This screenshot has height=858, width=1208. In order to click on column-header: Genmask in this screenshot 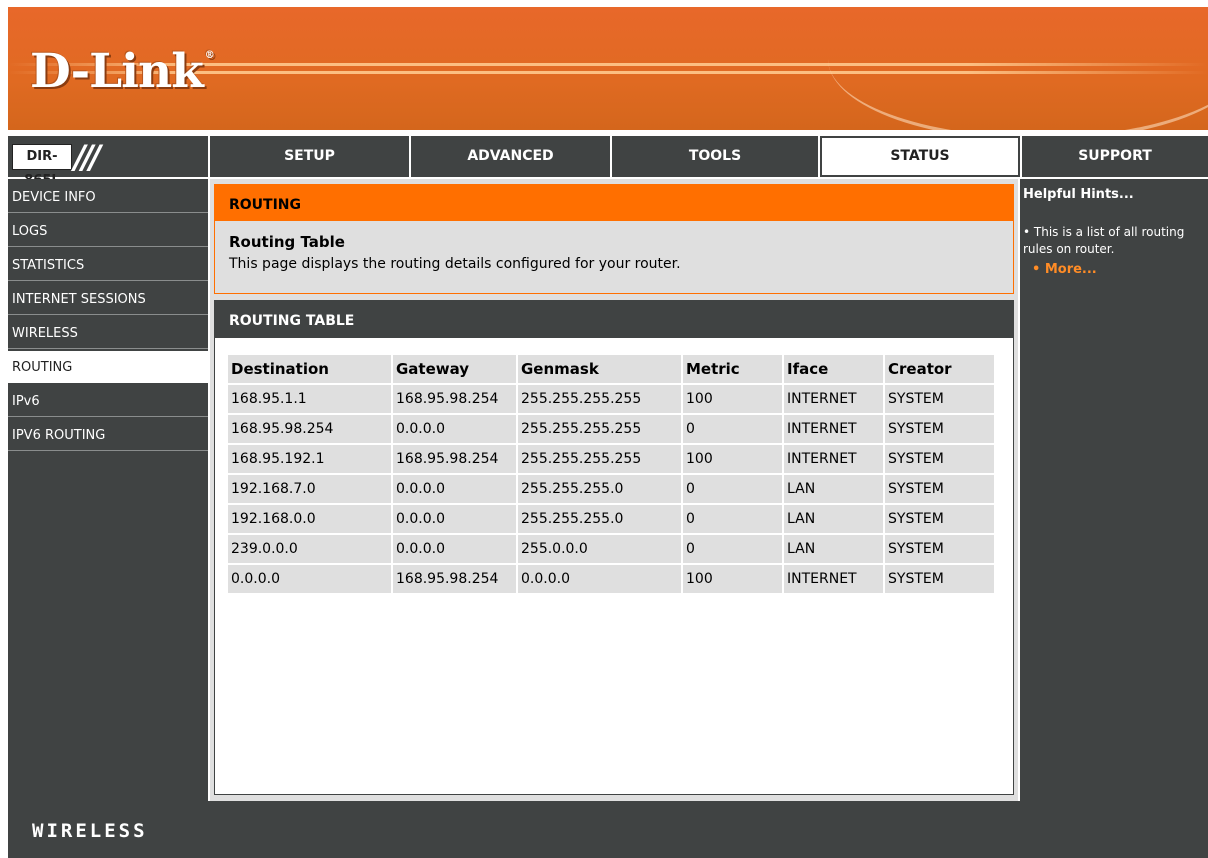, I will do `click(599, 369)`.